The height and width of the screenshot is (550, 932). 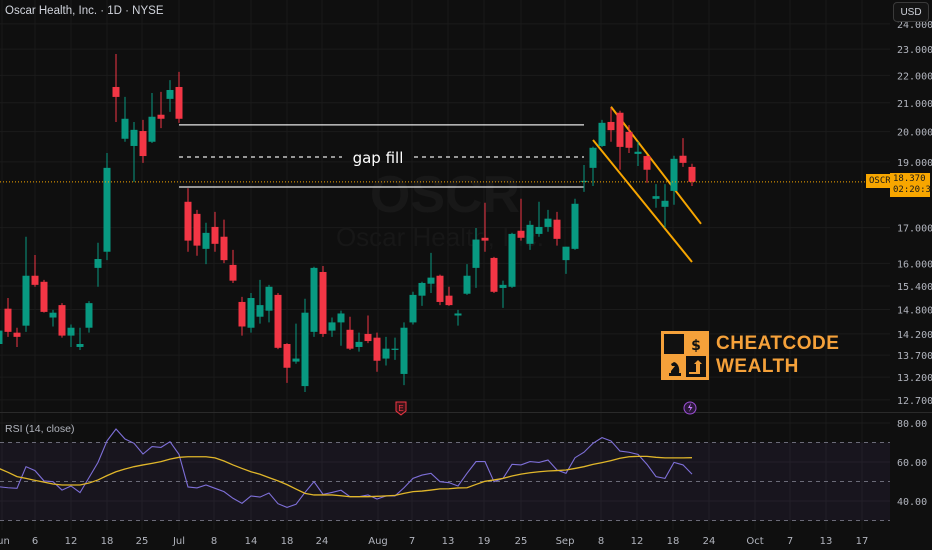 What do you see at coordinates (521, 541) in the screenshot?
I see `time-tick-label: 25` at bounding box center [521, 541].